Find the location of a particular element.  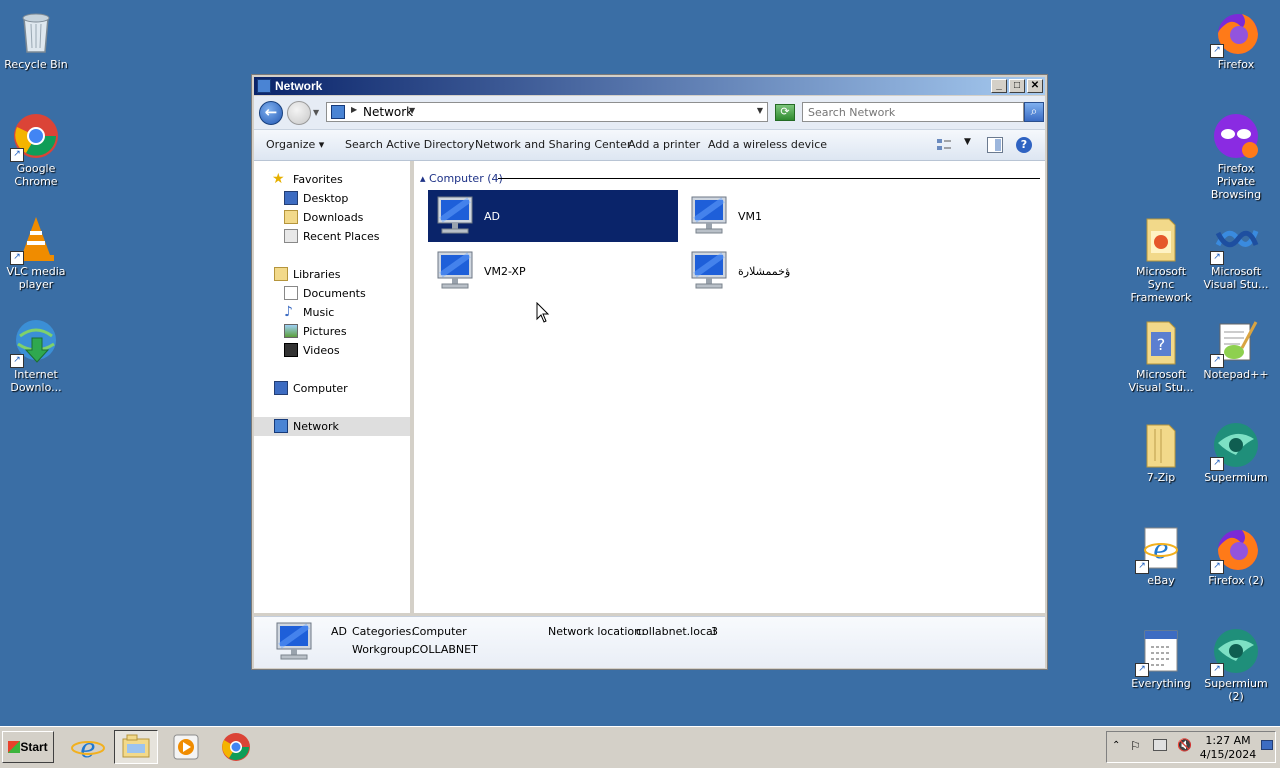

nav-libraries: Libraries is located at coordinates (332, 274).